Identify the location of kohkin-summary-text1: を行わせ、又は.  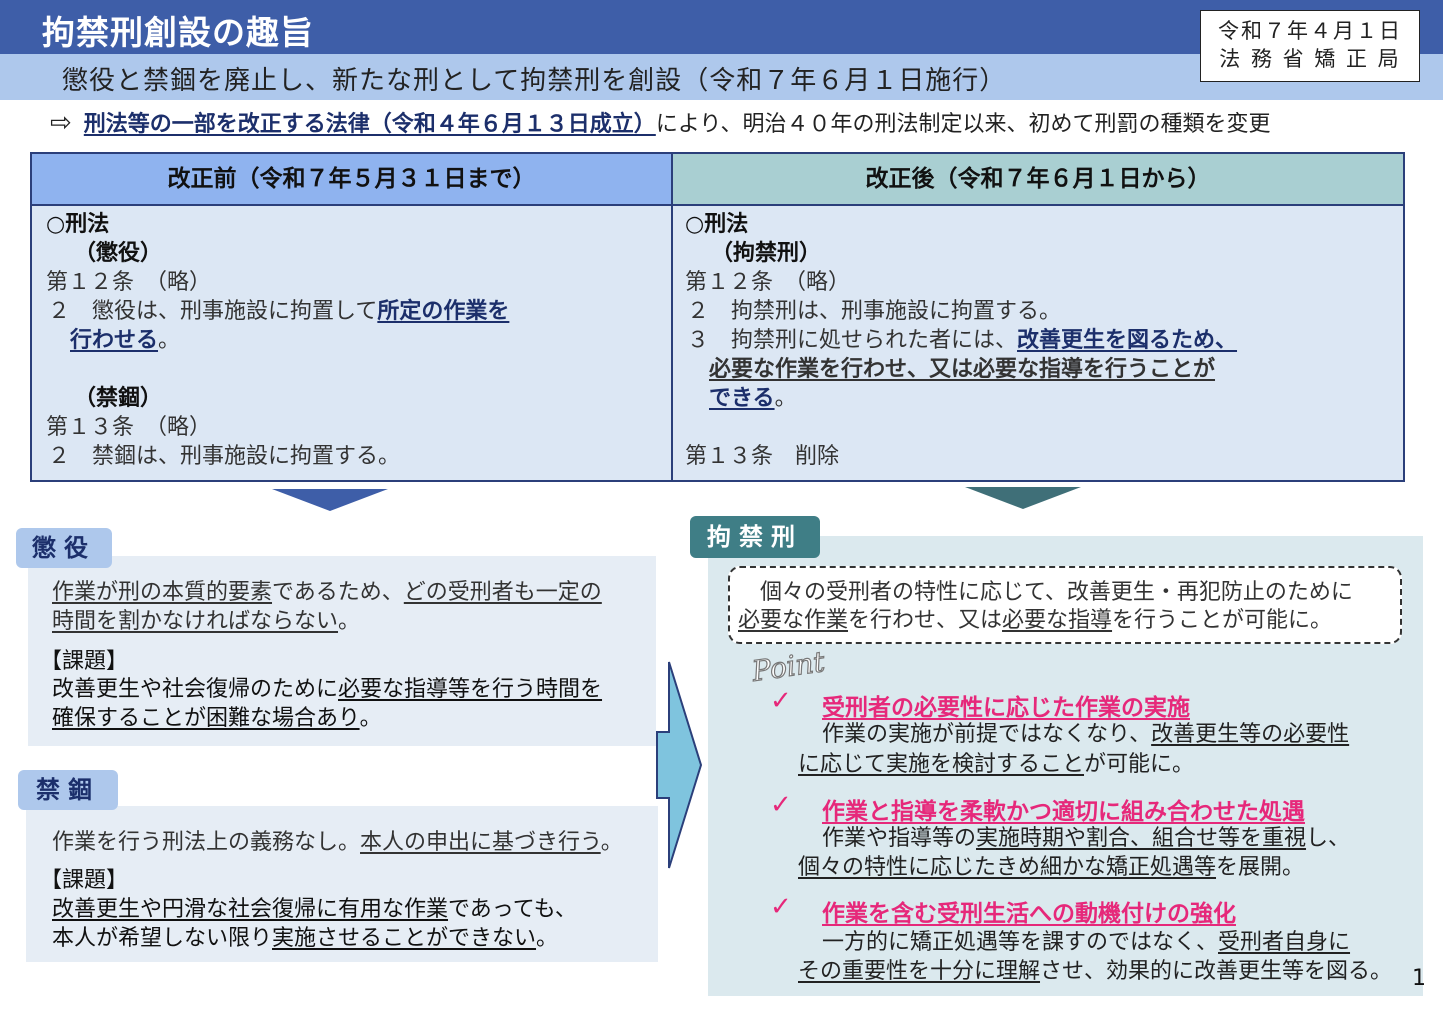
(925, 620).